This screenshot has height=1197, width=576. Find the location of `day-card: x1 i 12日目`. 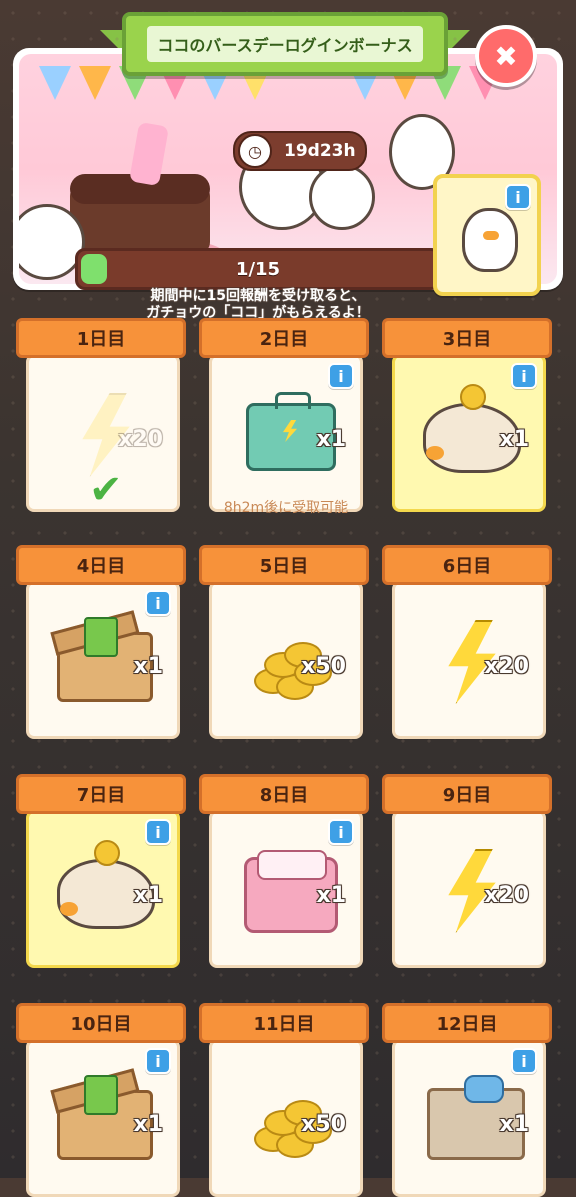

day-card: x1 i 12日目 is located at coordinates (467, 1100).